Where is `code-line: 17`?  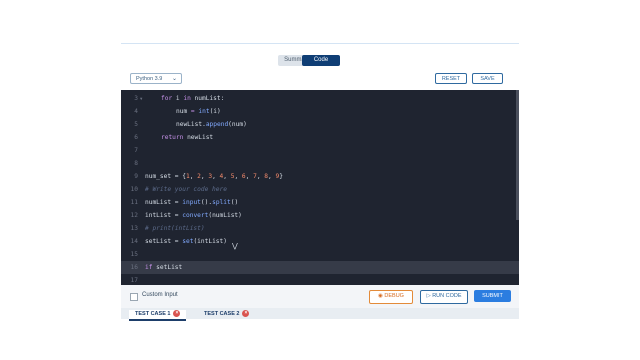
code-line: 17 is located at coordinates (320, 279).